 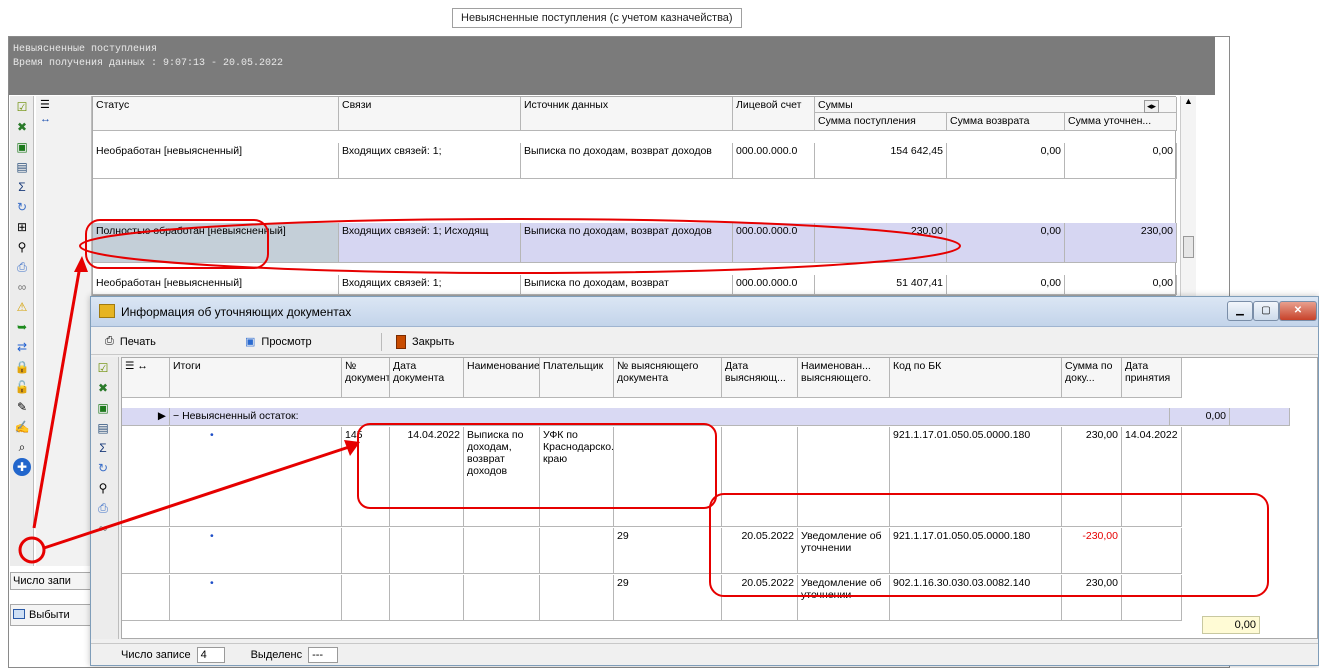 What do you see at coordinates (63, 119) in the screenshot?
I see `expand-icon: ↔` at bounding box center [63, 119].